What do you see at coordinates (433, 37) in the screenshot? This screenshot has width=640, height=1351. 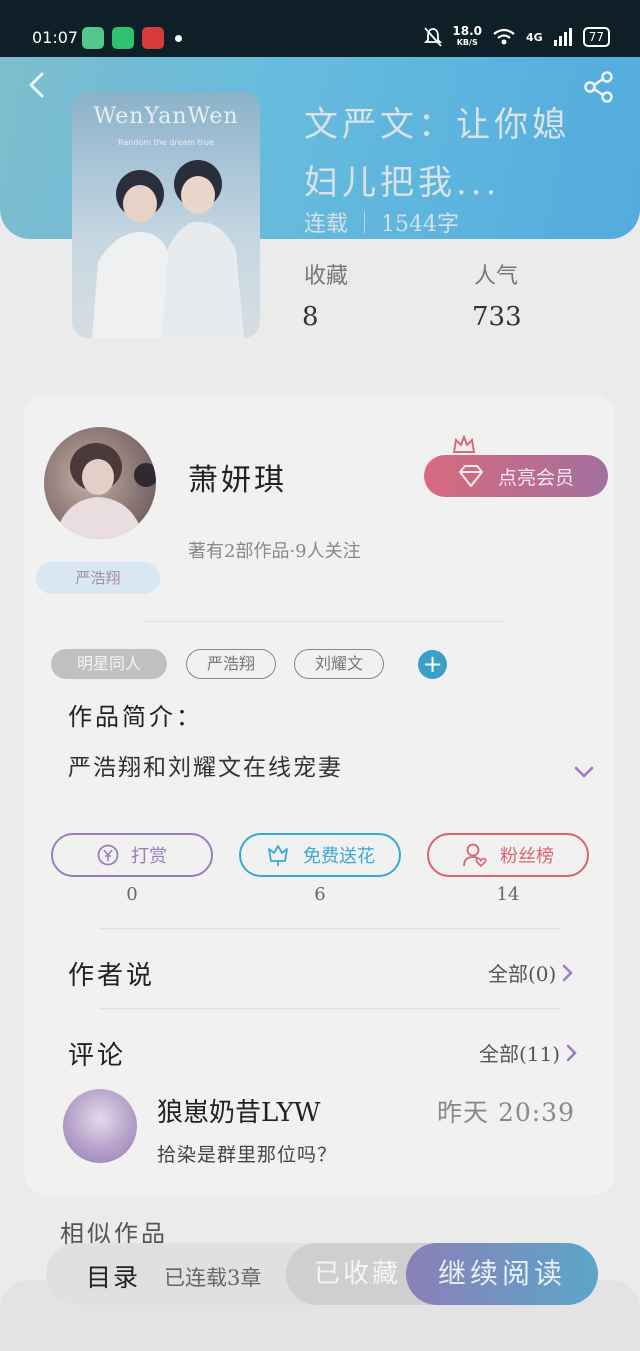 I see `mute-bell-icon` at bounding box center [433, 37].